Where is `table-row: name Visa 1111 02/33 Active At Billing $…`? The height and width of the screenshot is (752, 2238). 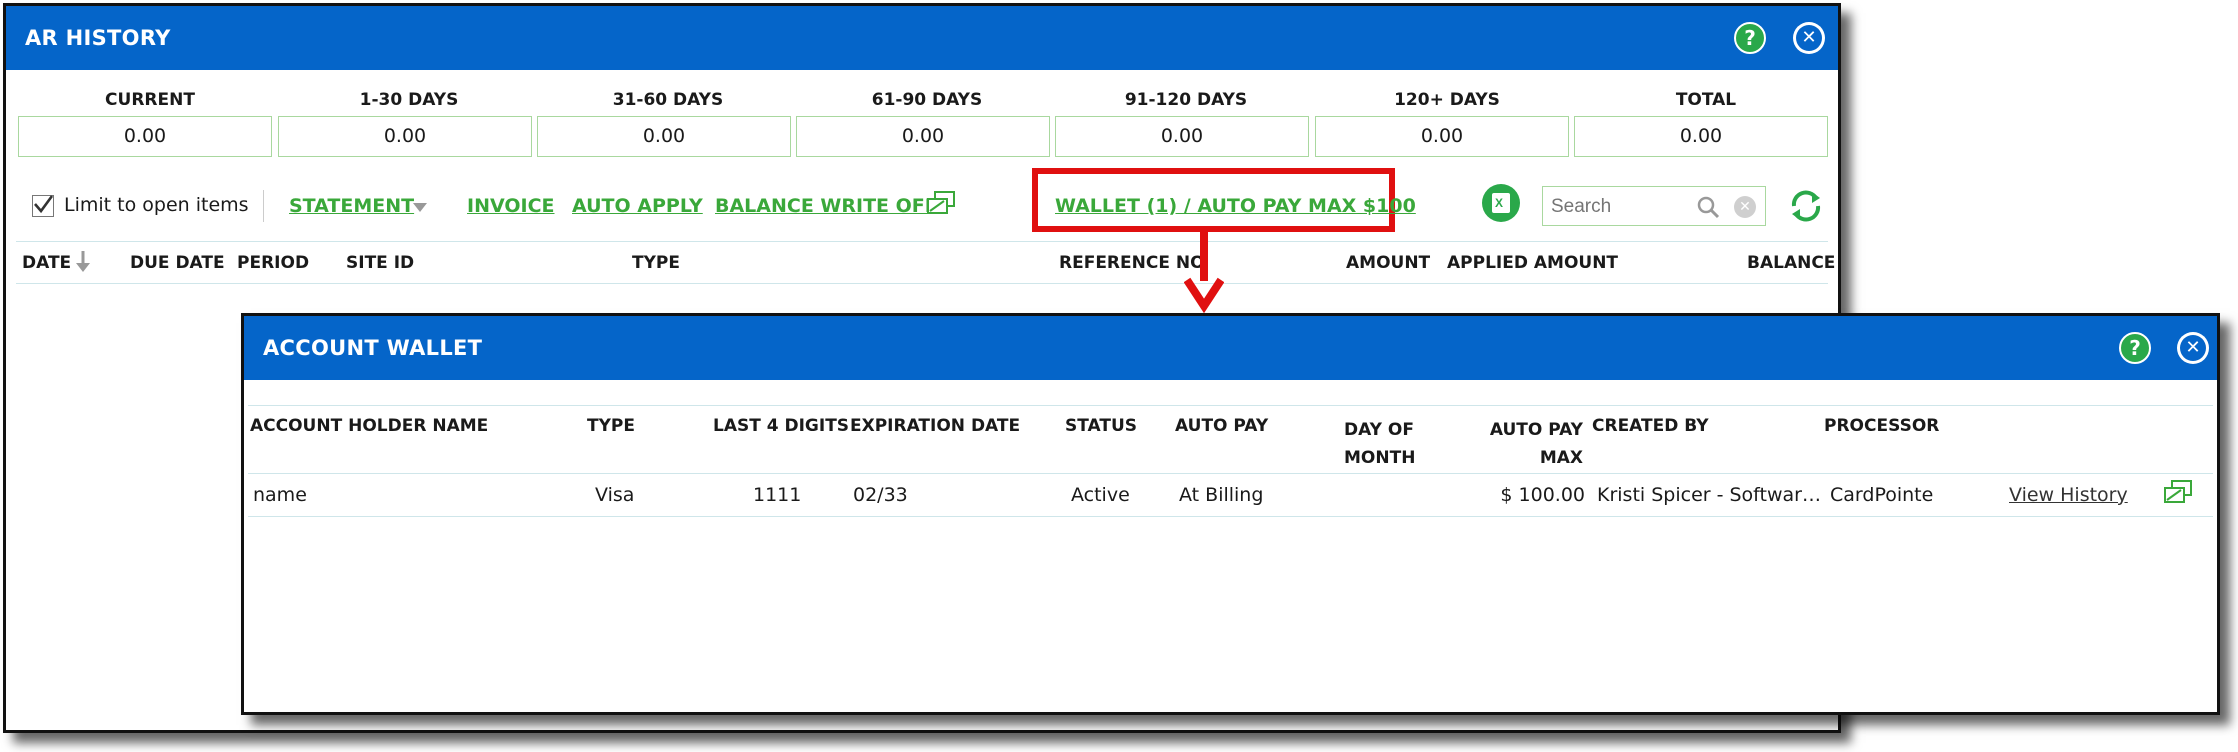
table-row: name Visa 1111 02/33 Active At Billing $… is located at coordinates (1230, 495).